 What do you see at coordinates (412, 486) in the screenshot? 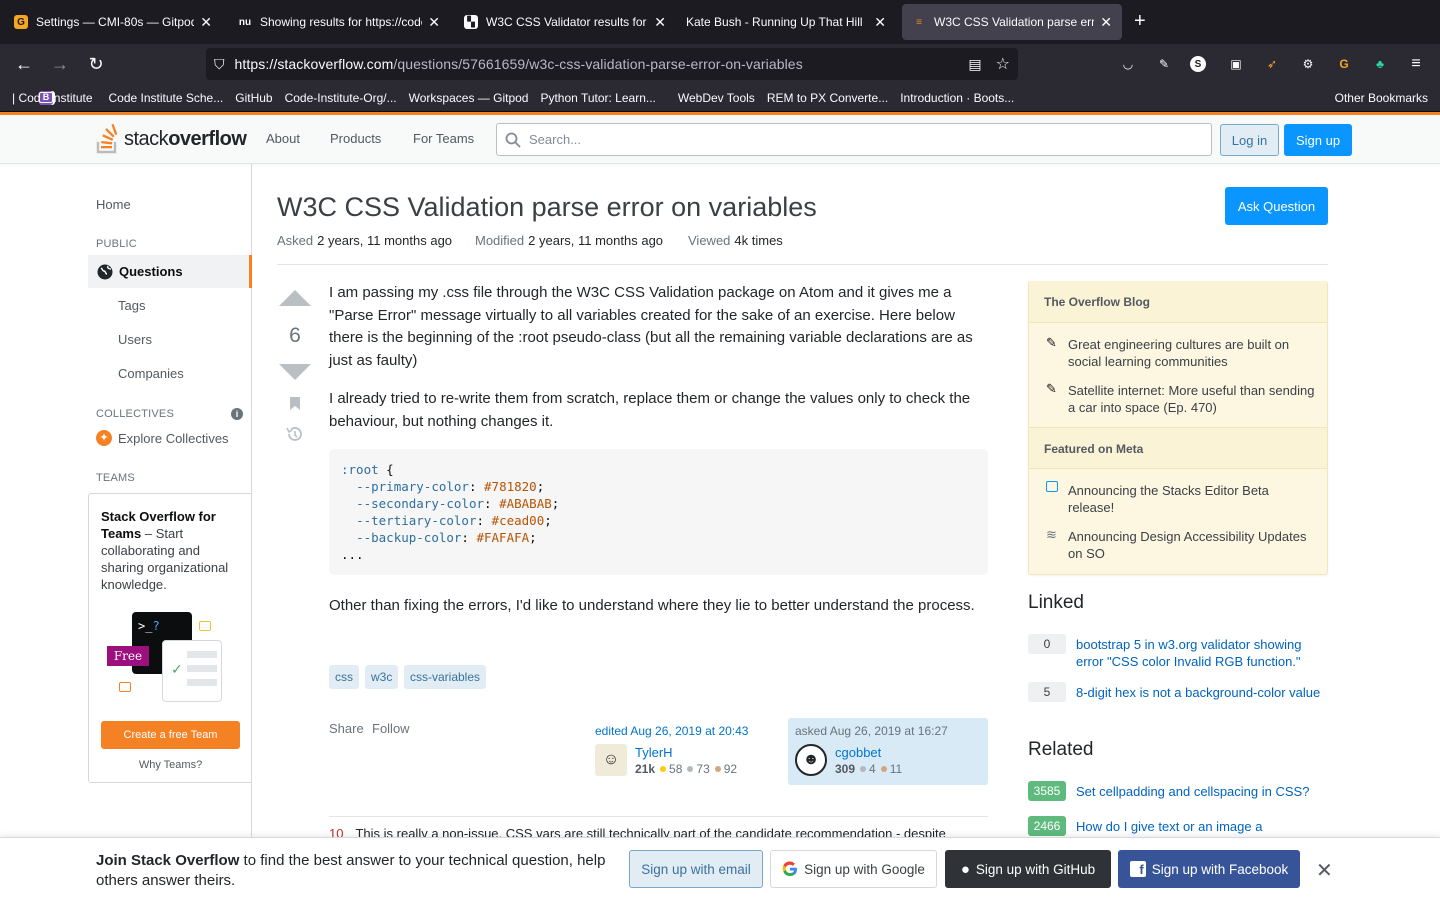
I see `code-prop: --primary-color` at bounding box center [412, 486].